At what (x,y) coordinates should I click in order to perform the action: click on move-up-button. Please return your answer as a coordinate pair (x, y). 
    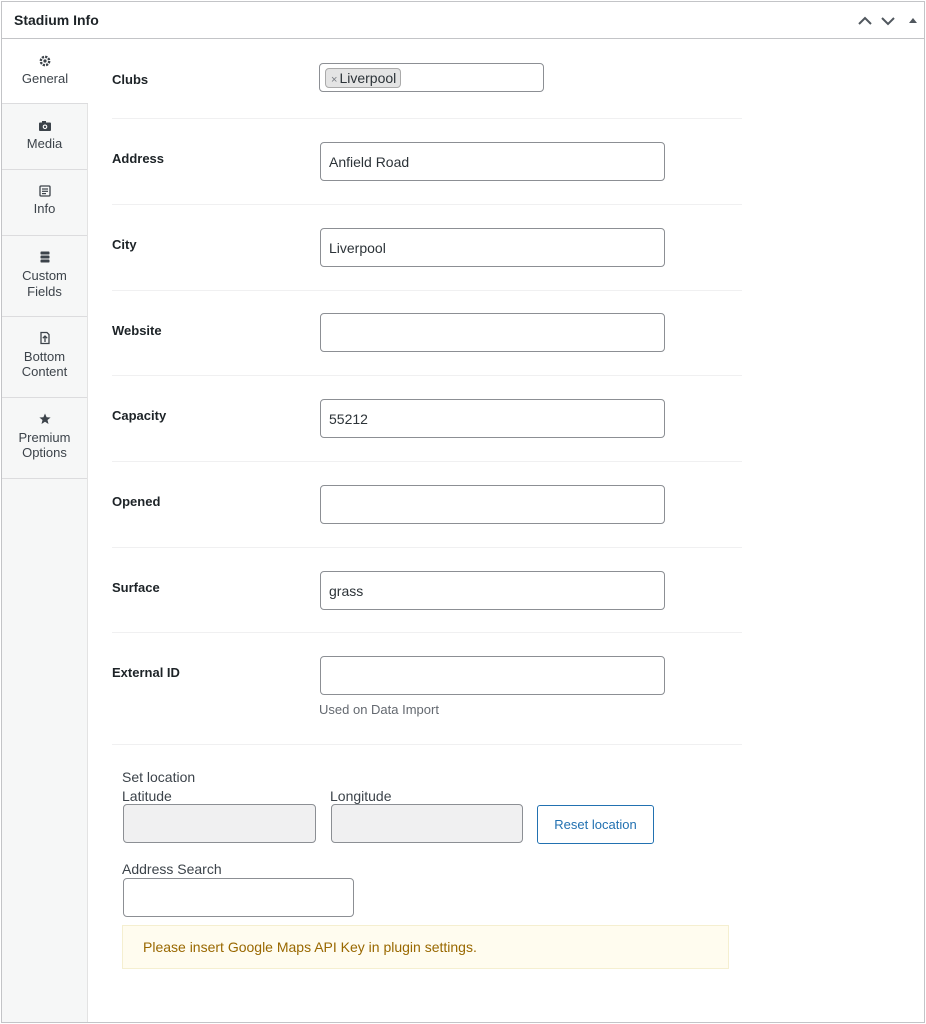
    Looking at the image, I should click on (865, 21).